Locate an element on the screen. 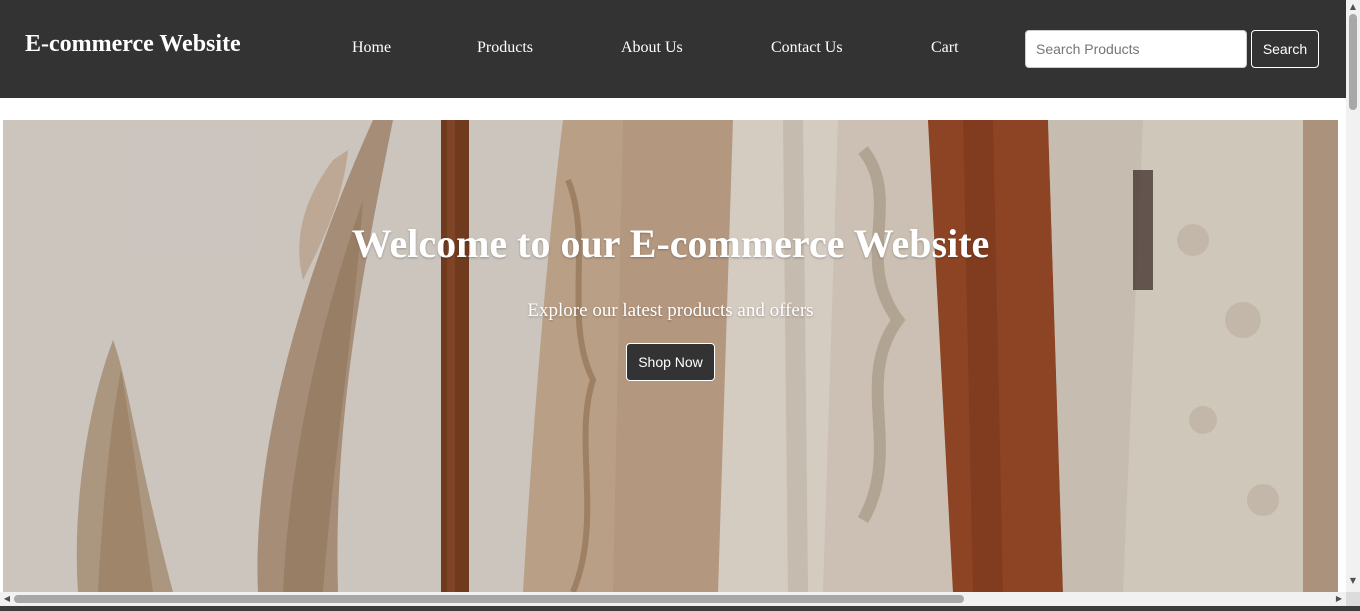 The image size is (1360, 611). taskbar-strip is located at coordinates (680, 608).